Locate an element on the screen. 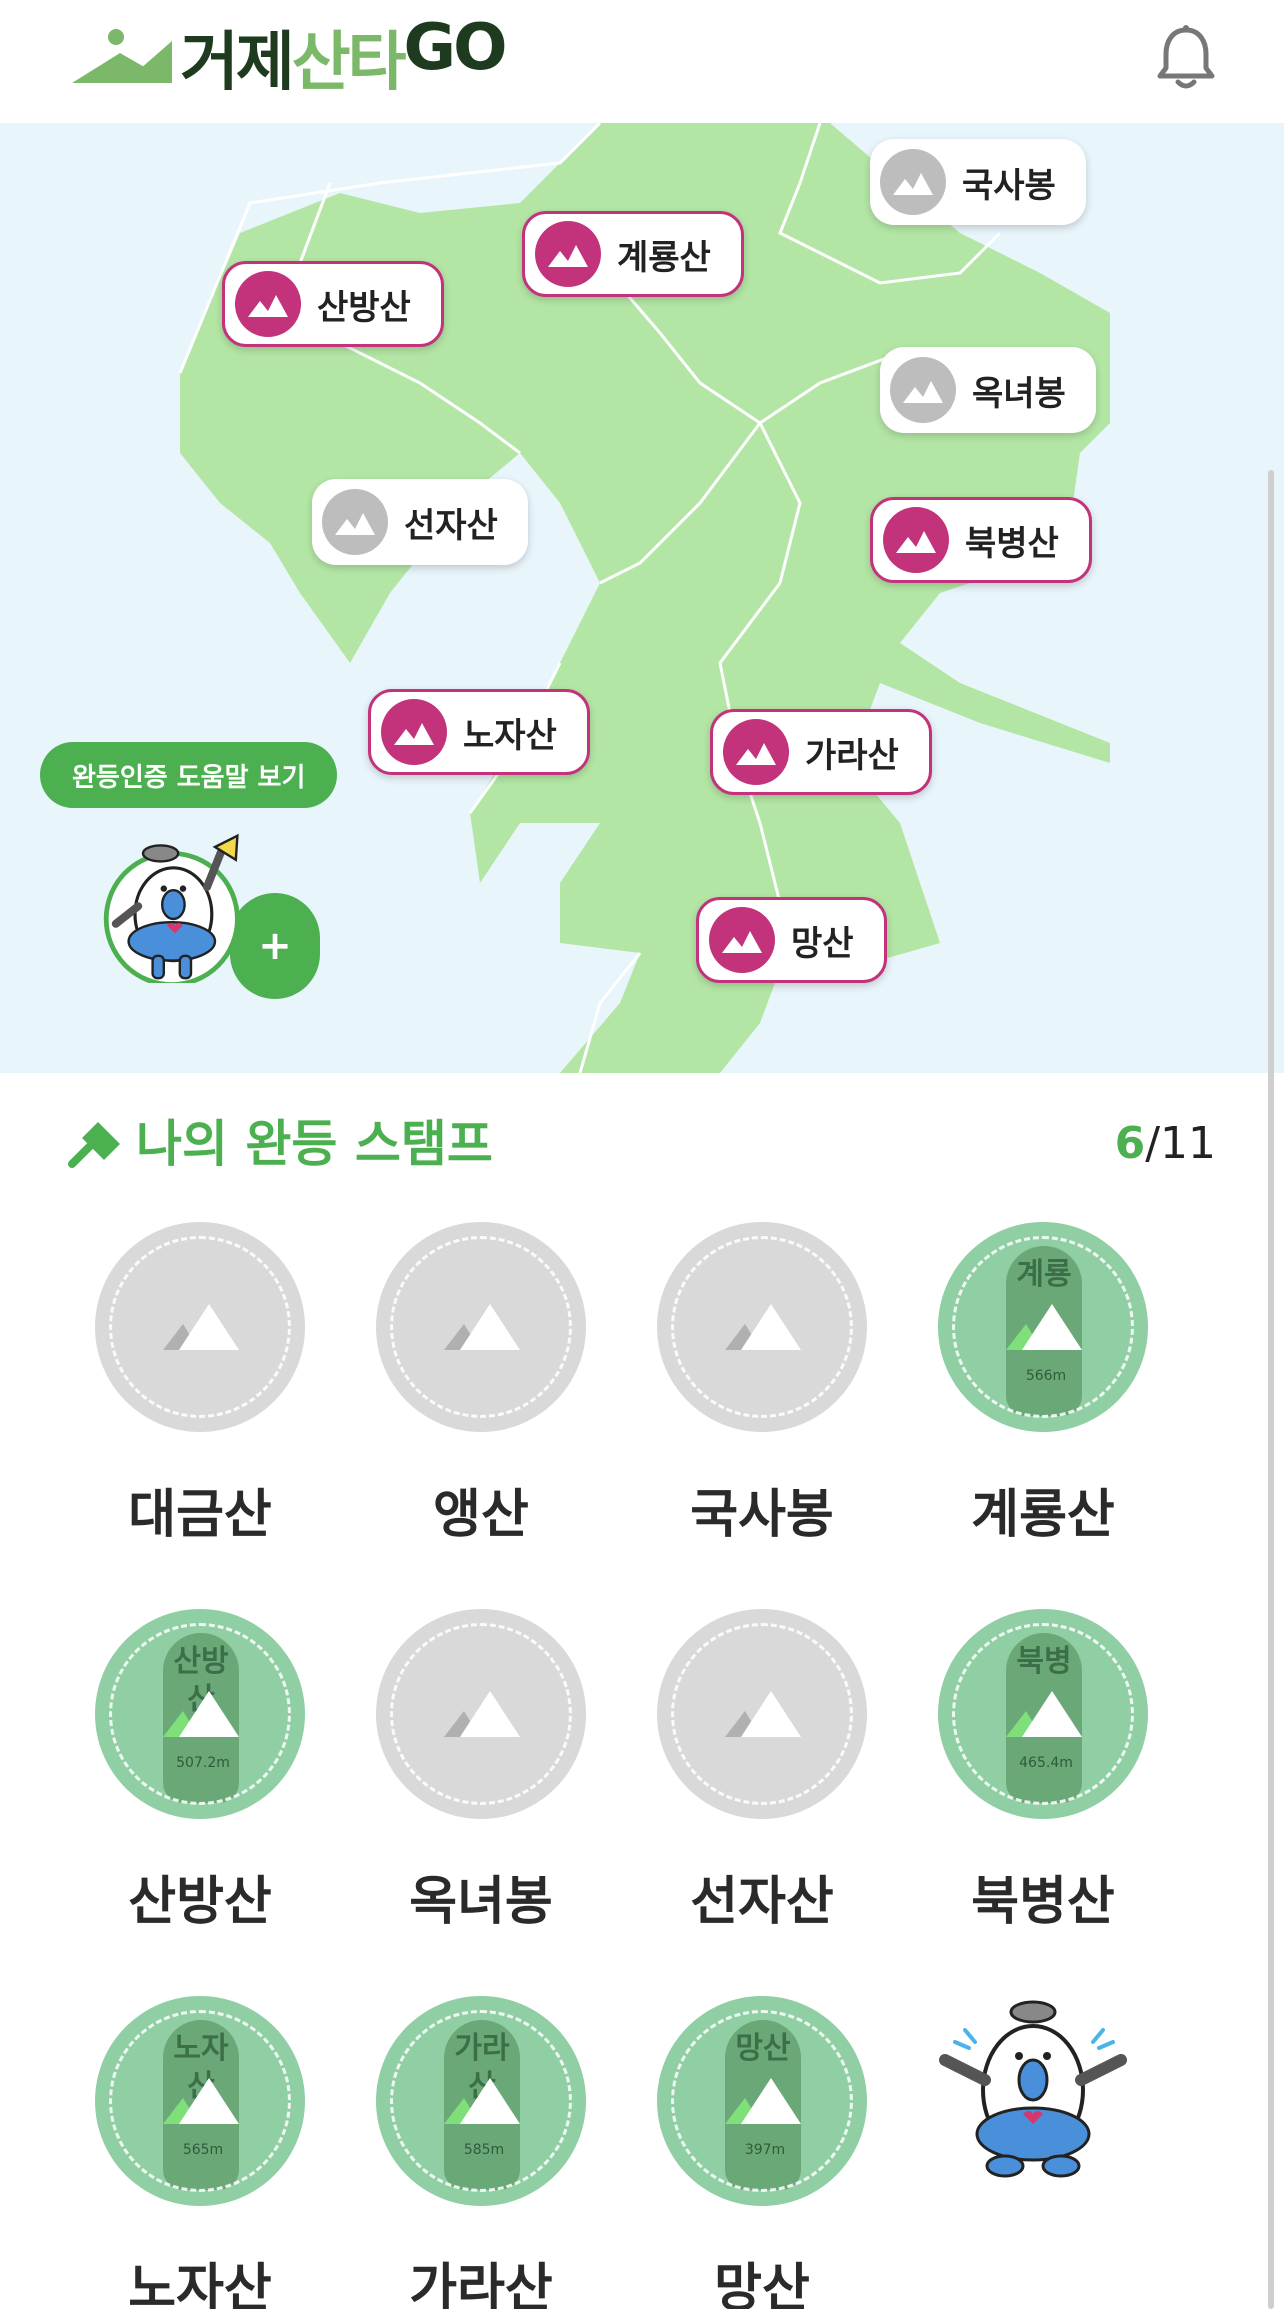 Image resolution: width=1284 pixels, height=2309 pixels. stamp-badge: 망산 397m is located at coordinates (762, 2101).